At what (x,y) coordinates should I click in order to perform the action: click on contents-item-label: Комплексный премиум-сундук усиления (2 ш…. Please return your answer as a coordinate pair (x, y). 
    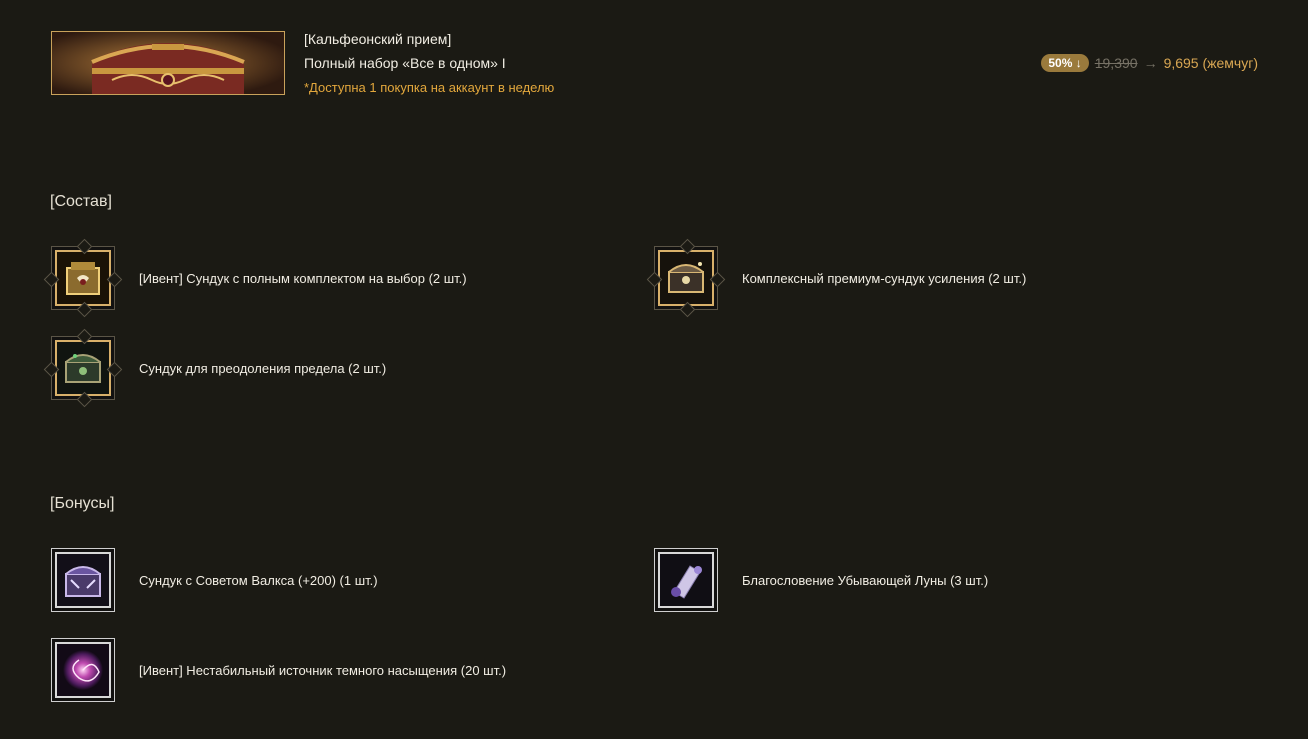
    Looking at the image, I should click on (884, 278).